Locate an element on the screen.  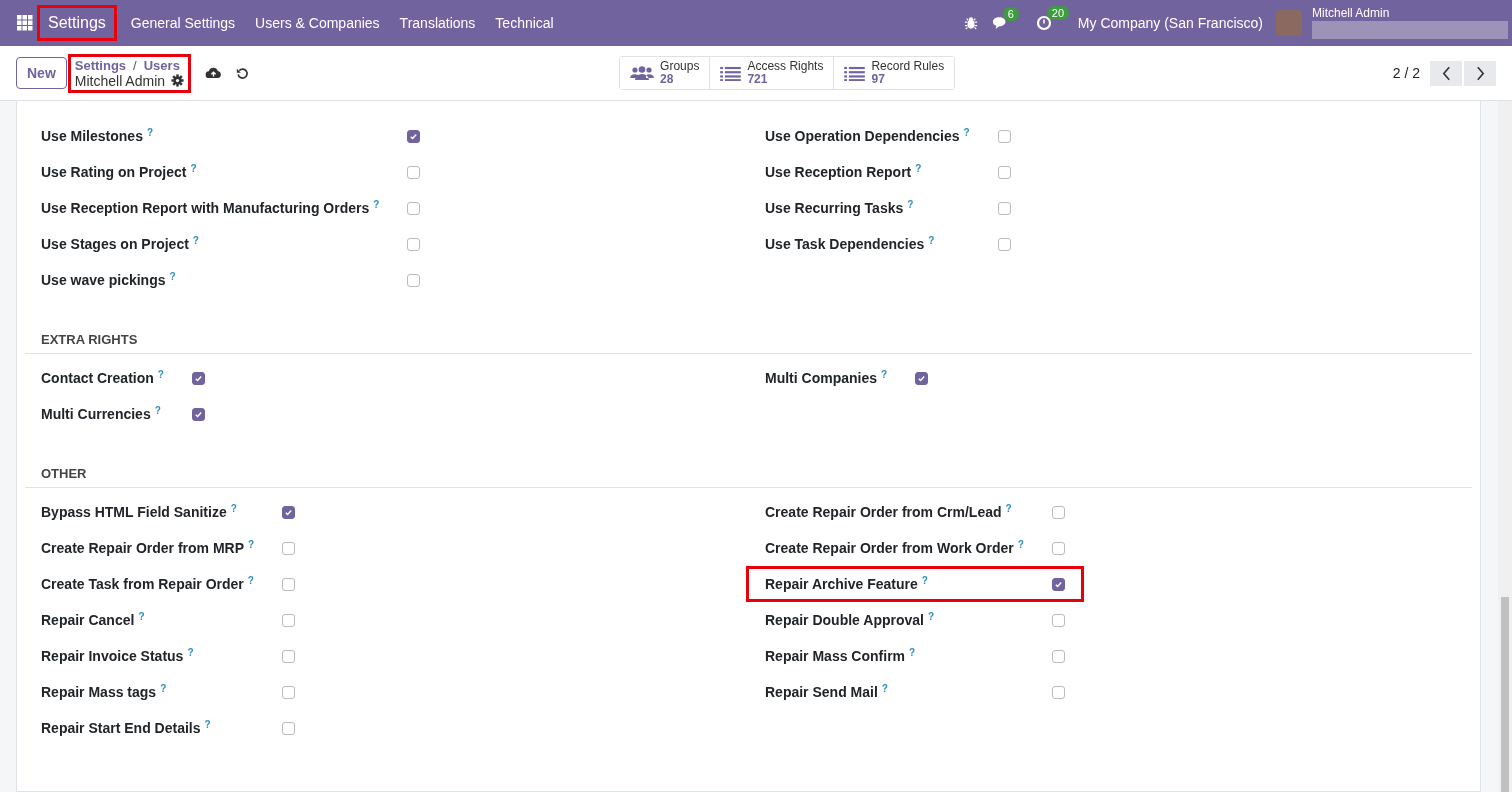
breadcrumb-link: Settings is located at coordinates (100, 65).